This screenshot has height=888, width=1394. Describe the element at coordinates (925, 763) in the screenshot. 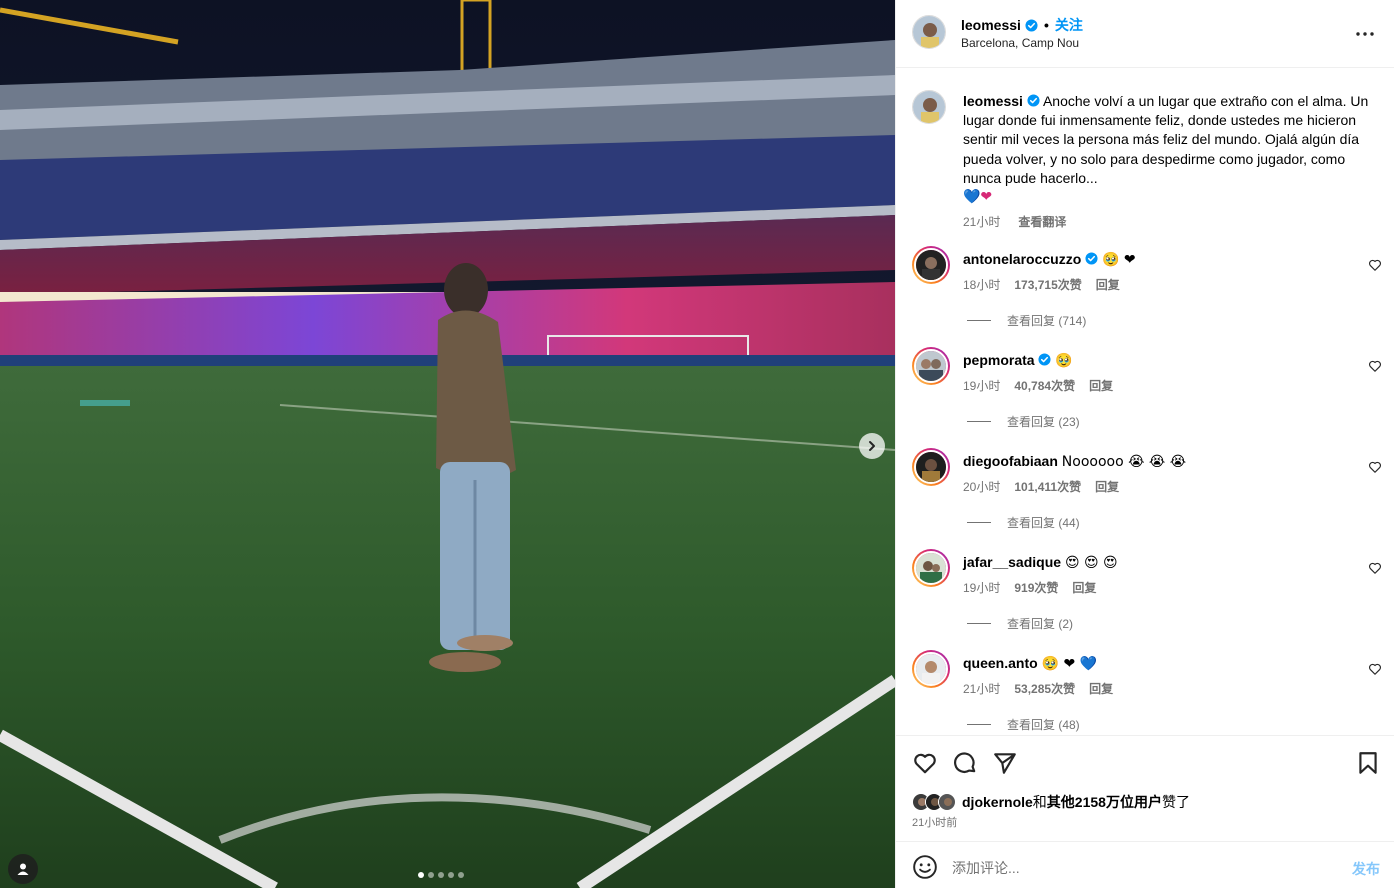

I see `like-heart-icon` at that location.